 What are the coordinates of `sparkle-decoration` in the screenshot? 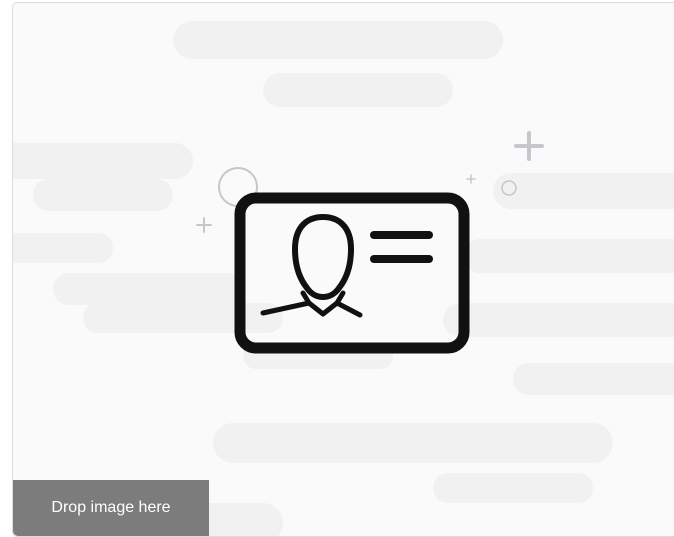 It's located at (370, 182).